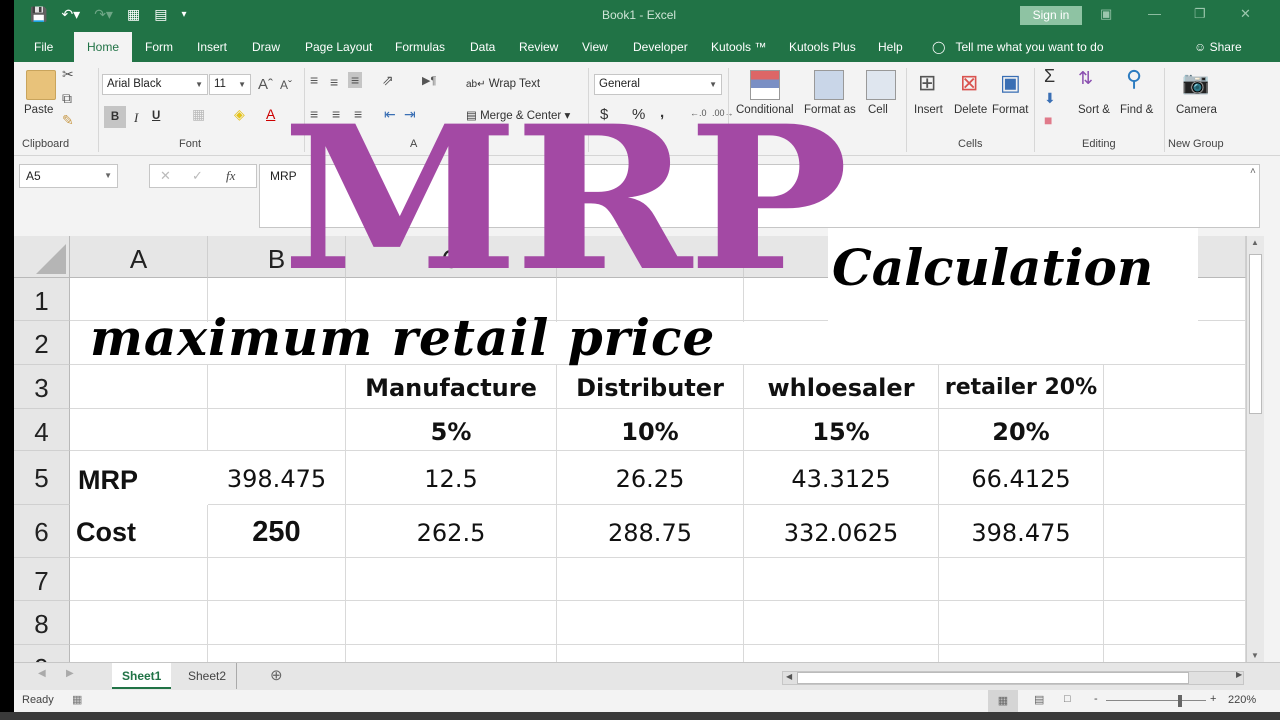  What do you see at coordinates (738, 47) in the screenshot?
I see `tab-kutools: Kutools ™` at bounding box center [738, 47].